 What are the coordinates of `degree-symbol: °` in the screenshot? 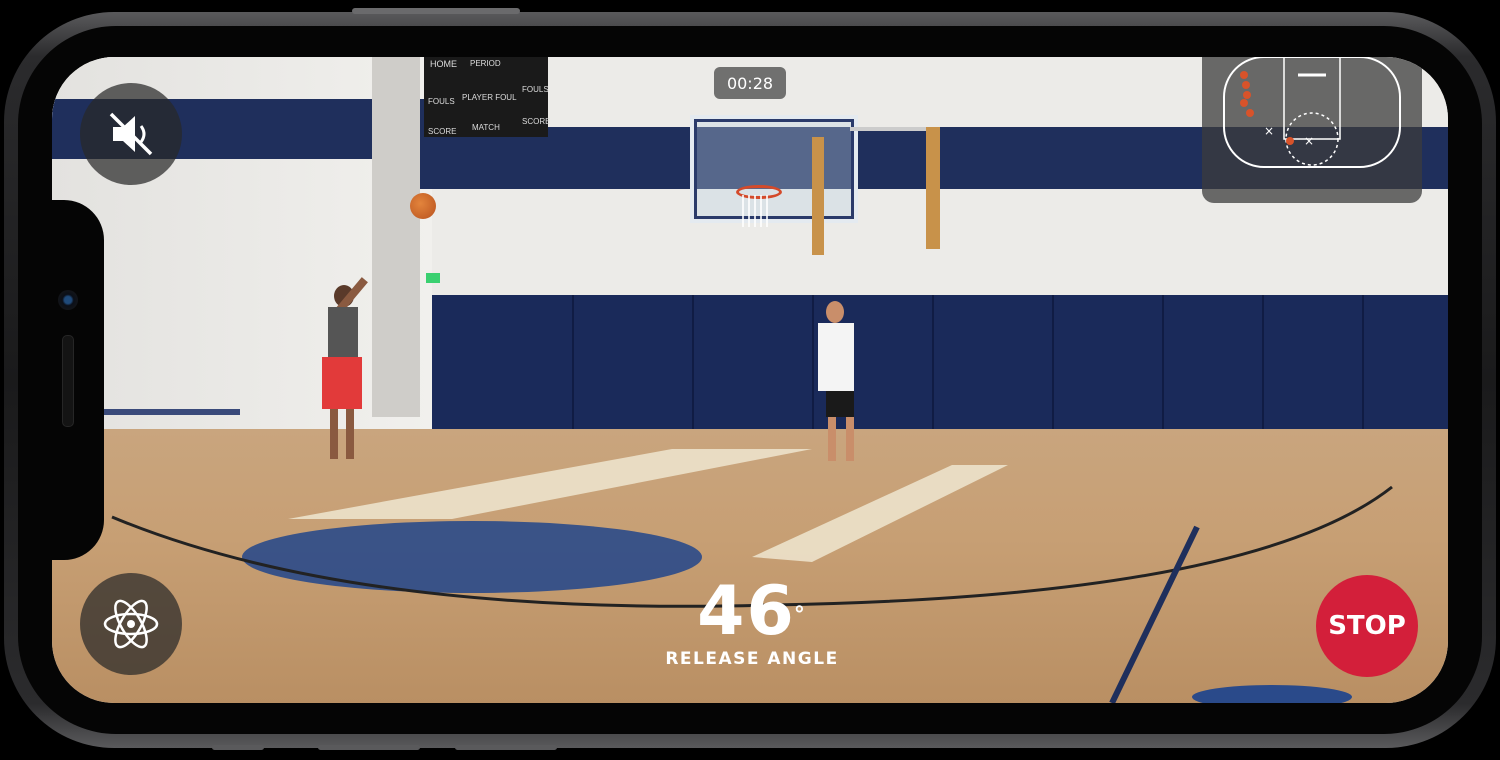 It's located at (800, 615).